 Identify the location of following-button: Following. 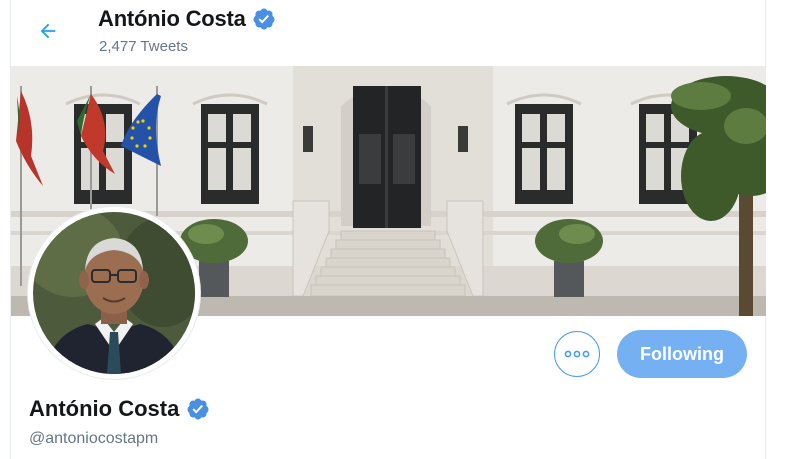
(682, 354).